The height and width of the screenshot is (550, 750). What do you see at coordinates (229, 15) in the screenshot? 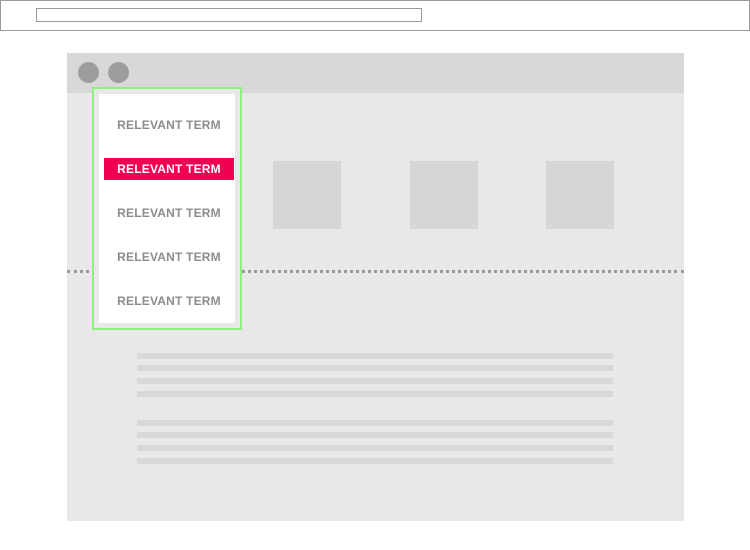
I see `search-input` at bounding box center [229, 15].